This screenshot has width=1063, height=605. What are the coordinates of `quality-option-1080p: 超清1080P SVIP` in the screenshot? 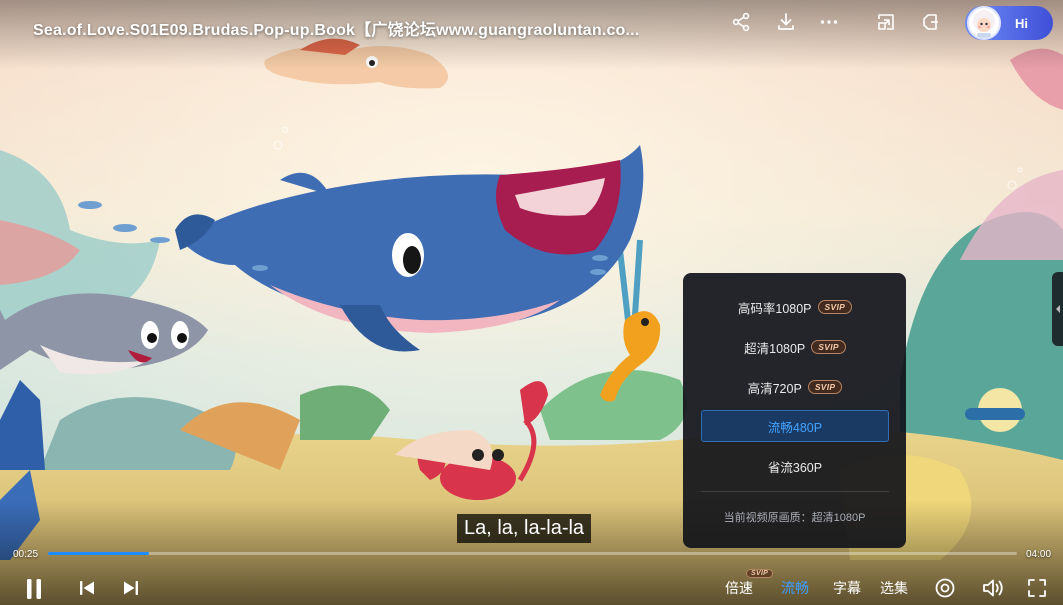 It's located at (795, 347).